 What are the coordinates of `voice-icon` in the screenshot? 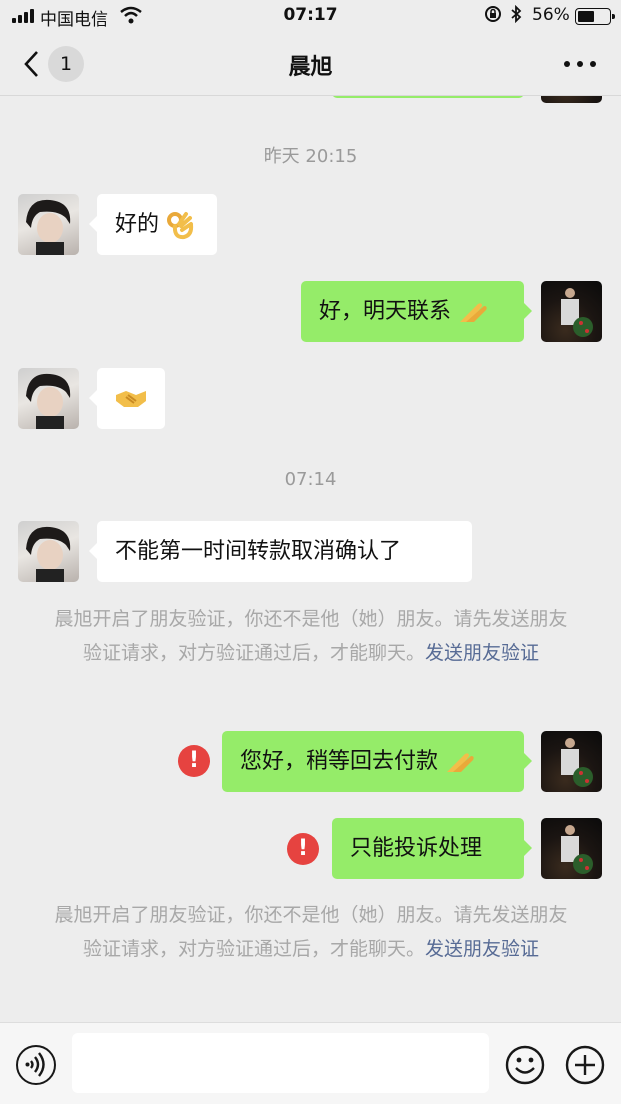 It's located at (36, 1065).